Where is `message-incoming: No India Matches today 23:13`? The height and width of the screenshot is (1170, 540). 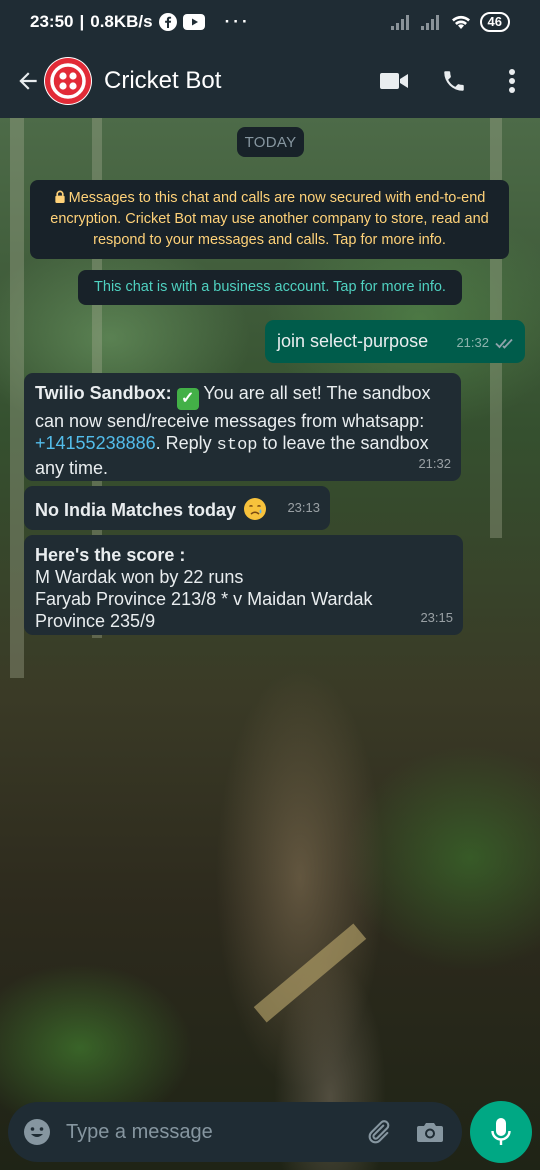
message-incoming: No India Matches today 23:13 is located at coordinates (177, 508).